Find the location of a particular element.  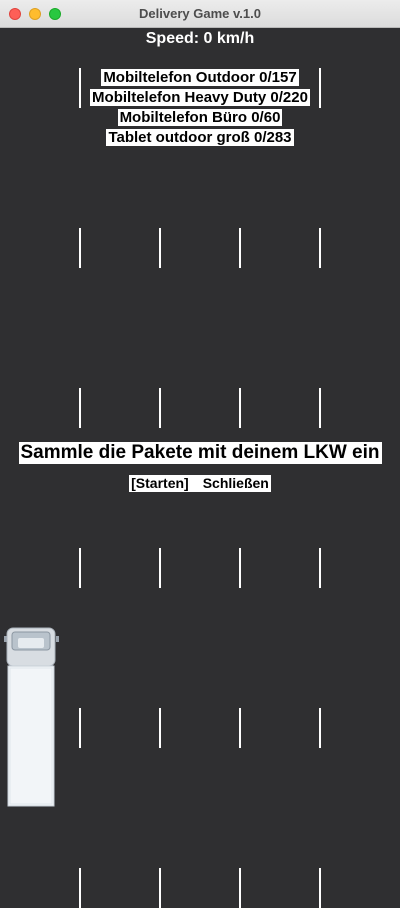

instruction-text: Sammle die Pakete mit deinem LKW ein is located at coordinates (200, 453).